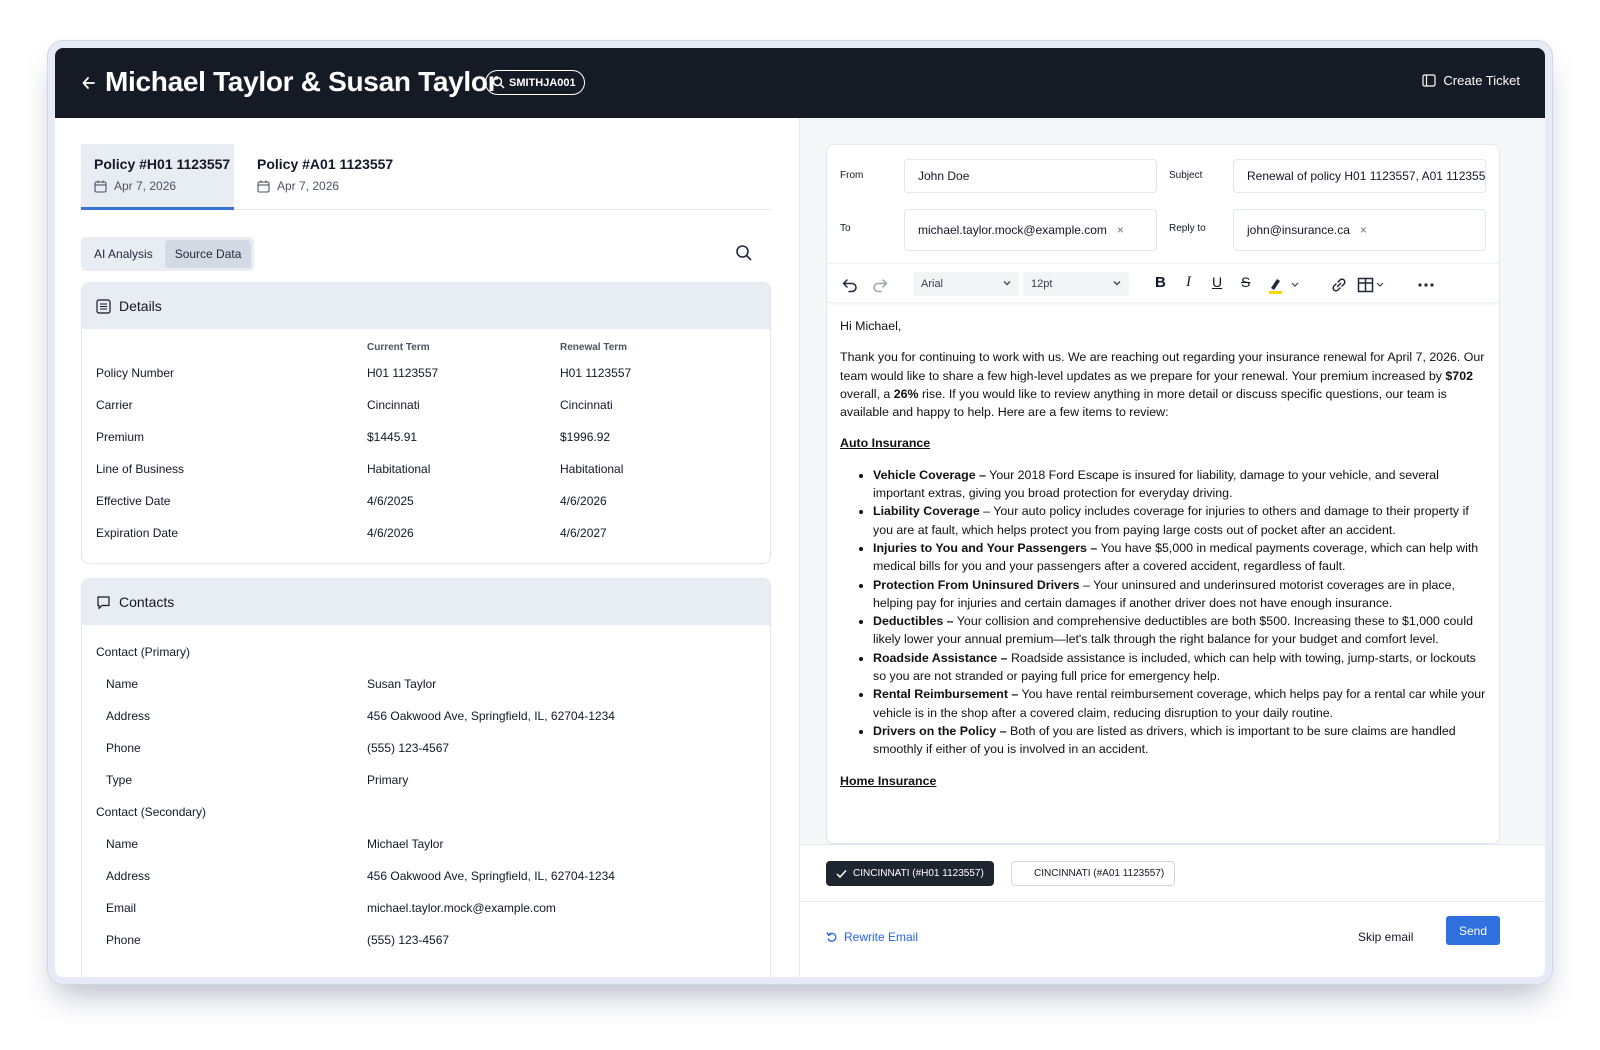  What do you see at coordinates (910, 873) in the screenshot?
I see `policy-tag-selected: CINCINNATI (#H01 1123557)` at bounding box center [910, 873].